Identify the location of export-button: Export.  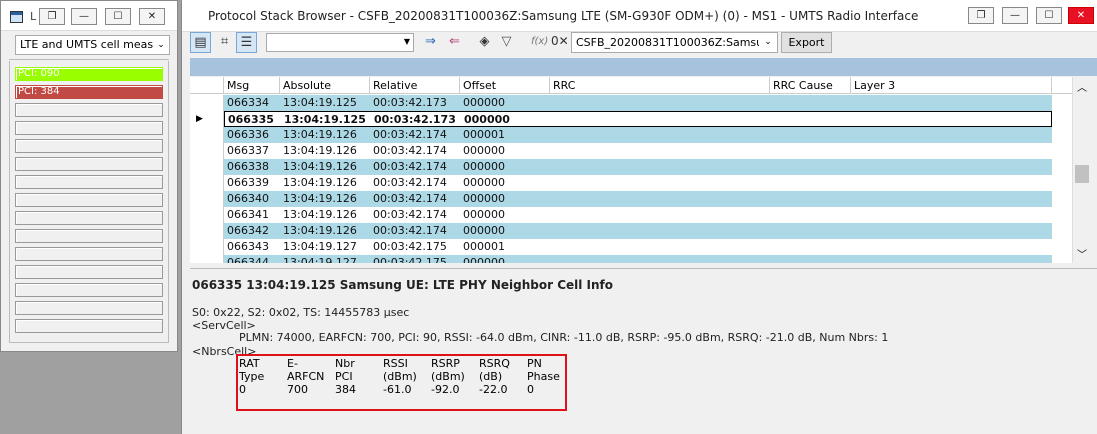
(806, 42).